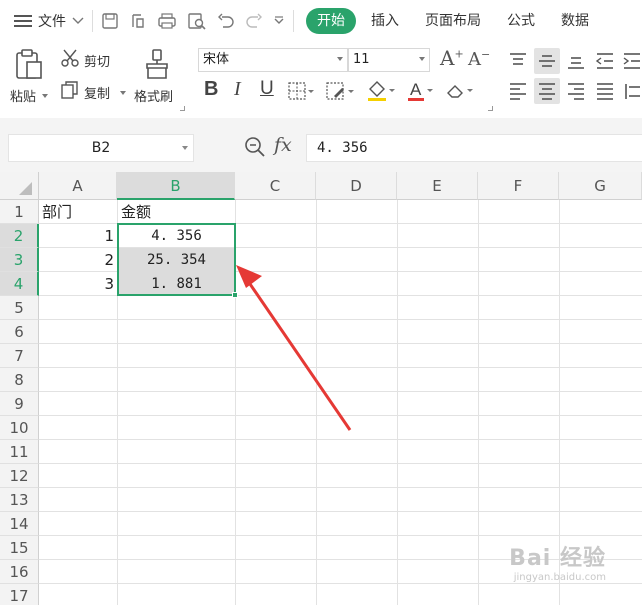  What do you see at coordinates (78, 284) in the screenshot?
I see `cell-a4: 3` at bounding box center [78, 284].